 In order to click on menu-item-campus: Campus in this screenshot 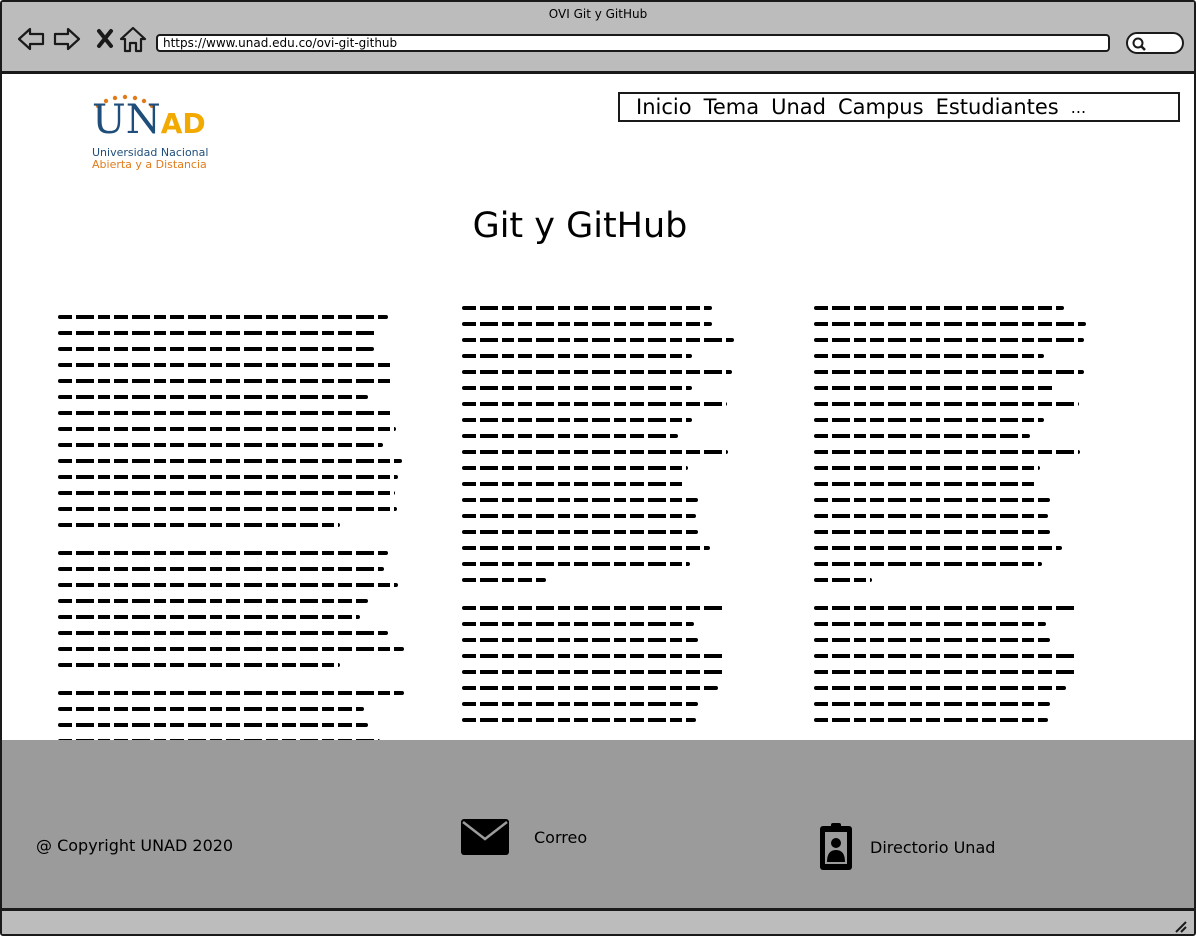, I will do `click(881, 107)`.